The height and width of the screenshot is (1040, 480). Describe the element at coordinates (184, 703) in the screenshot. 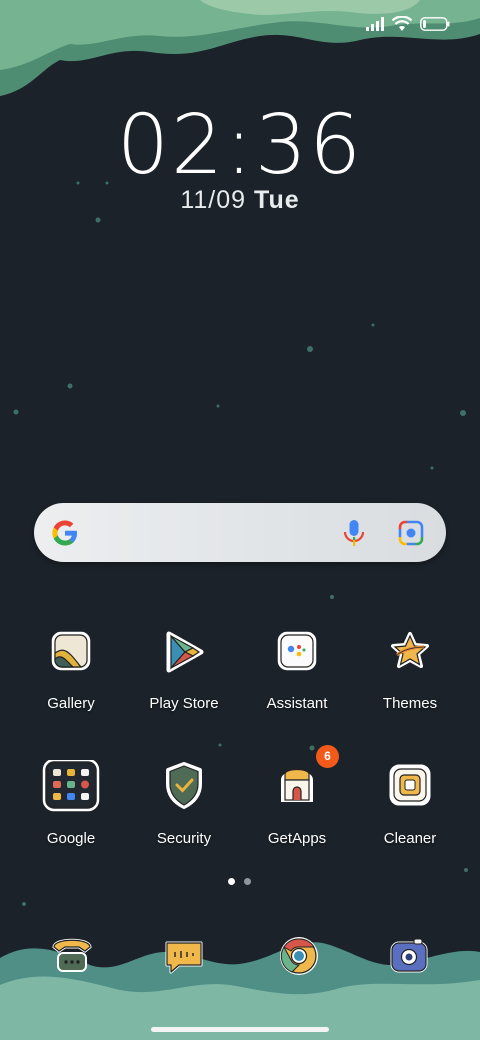

I see `app-label: Play Store` at that location.